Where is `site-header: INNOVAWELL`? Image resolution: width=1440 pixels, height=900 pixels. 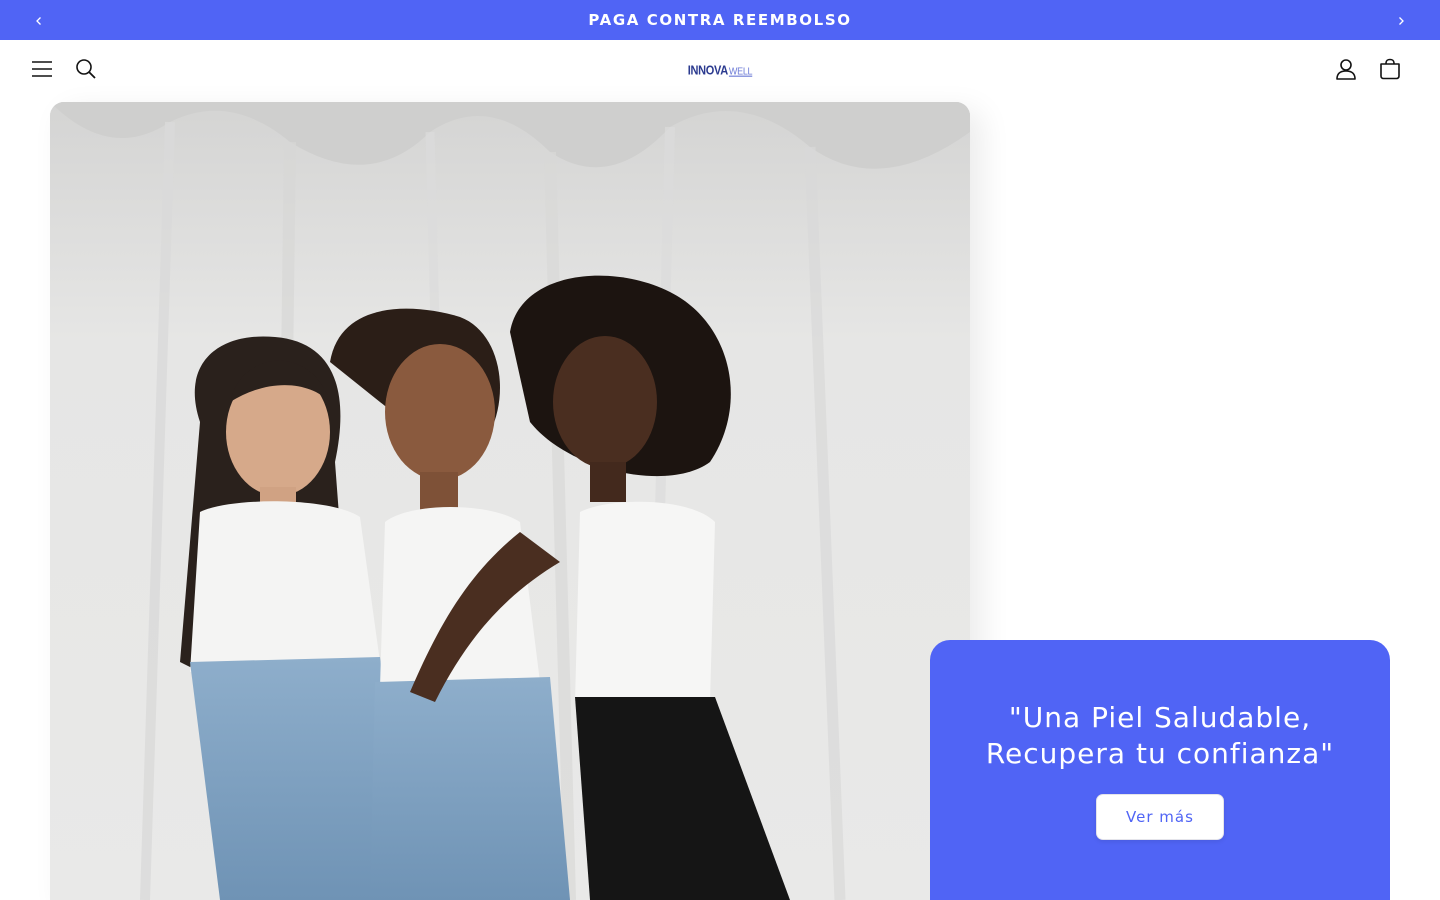 site-header: INNOVAWELL is located at coordinates (720, 71).